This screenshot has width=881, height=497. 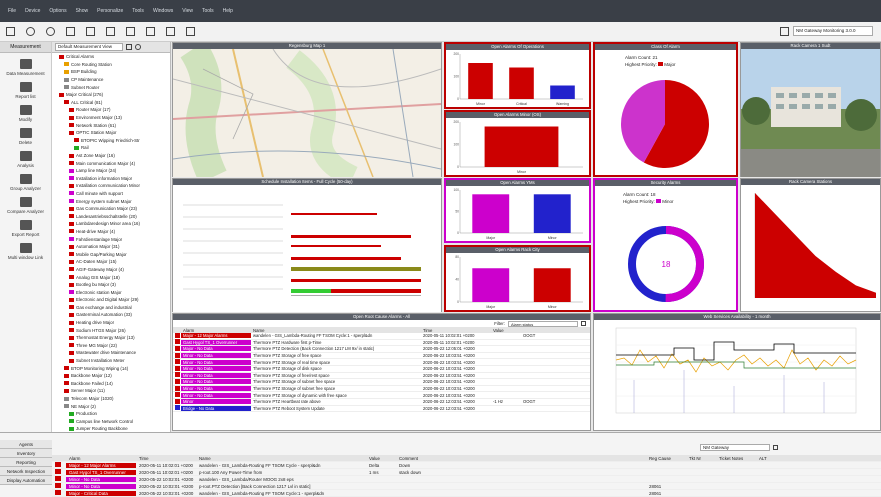 What do you see at coordinates (111, 65) in the screenshot?
I see `tree-node: Core Routing Station` at bounding box center [111, 65].